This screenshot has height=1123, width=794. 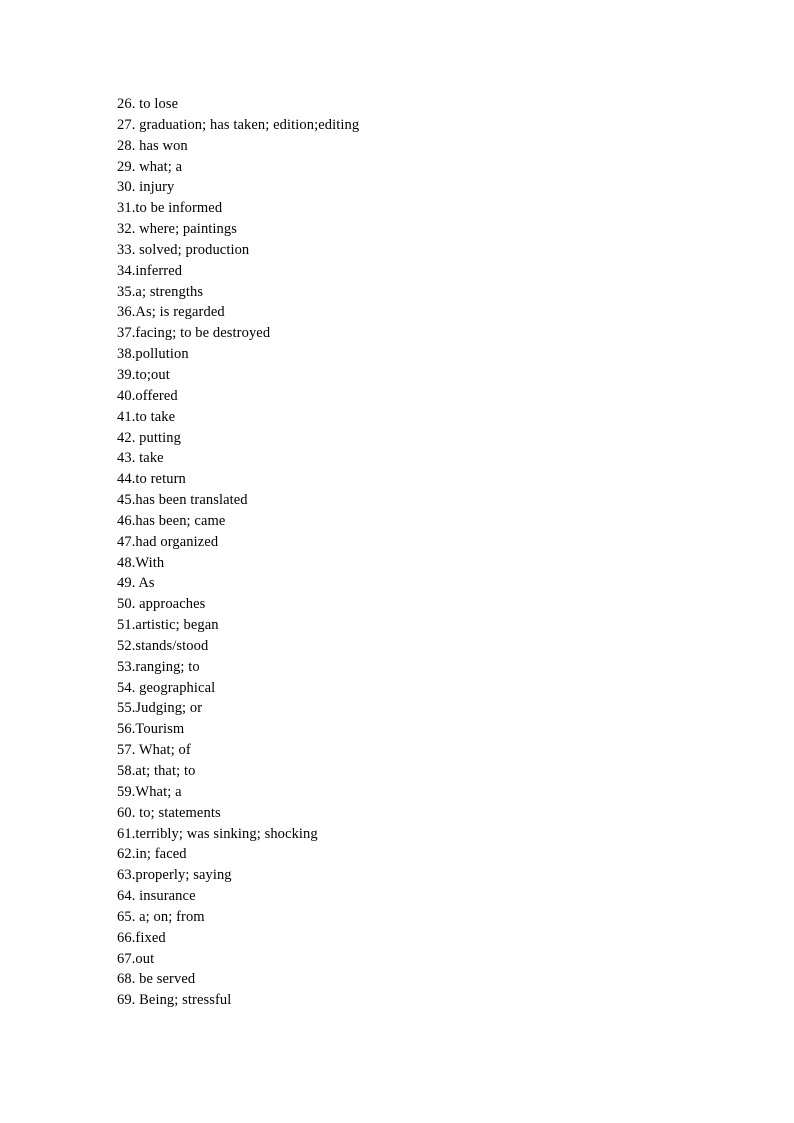 I want to click on answer-line: 29. what; a, so click(x=150, y=166).